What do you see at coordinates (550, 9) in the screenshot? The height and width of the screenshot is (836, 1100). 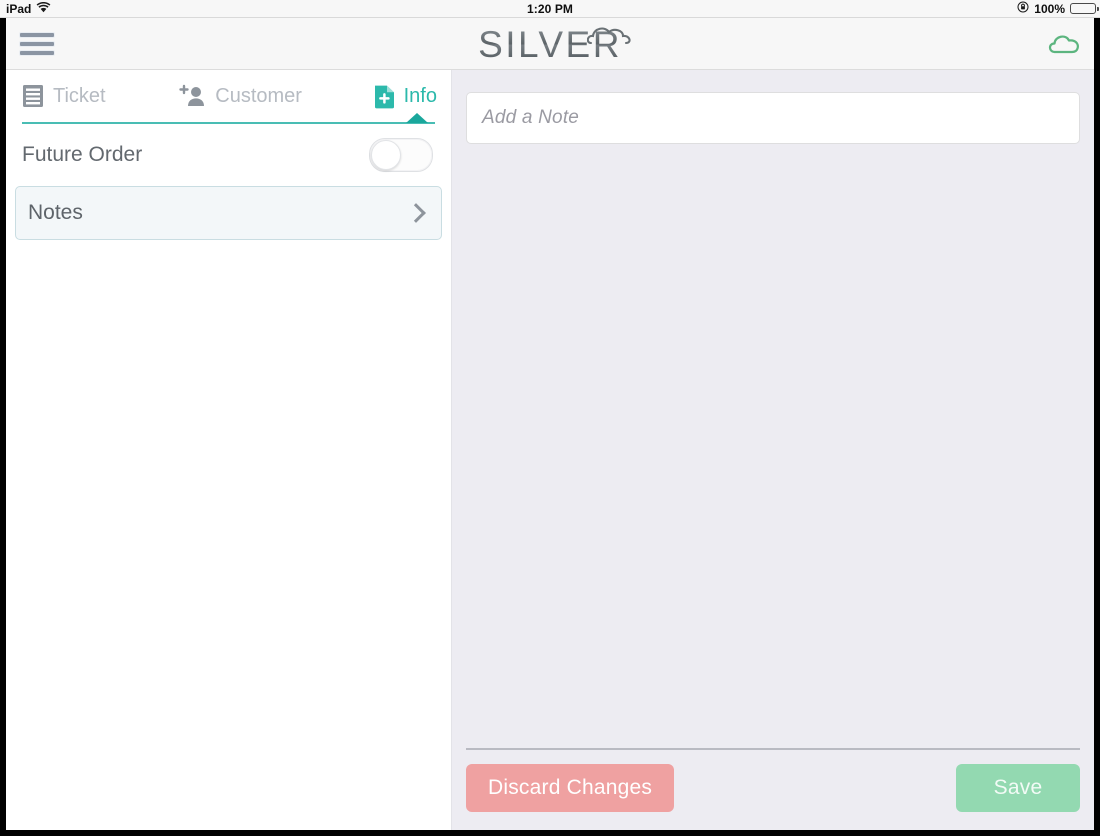 I see `ios-status-bar: iPad 1:20 PM 100%` at bounding box center [550, 9].